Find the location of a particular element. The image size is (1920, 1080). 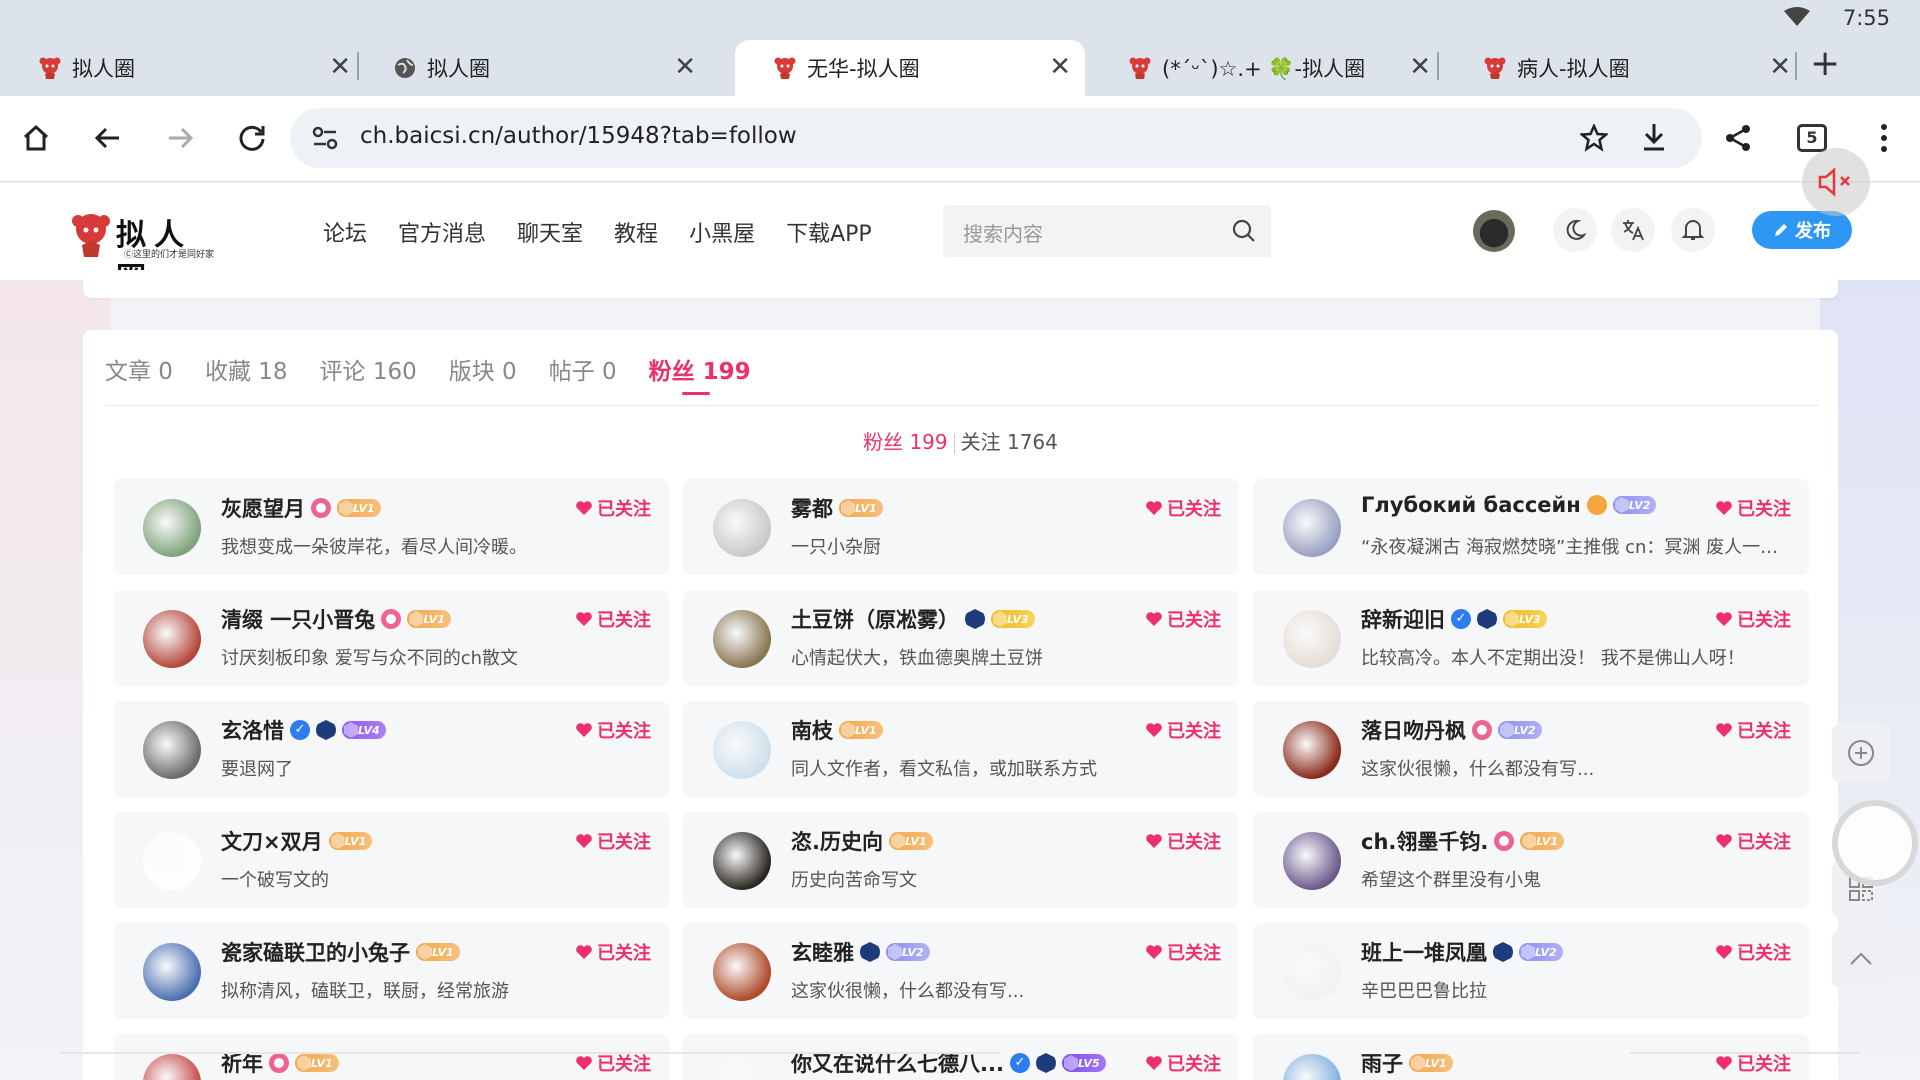

translate-button is located at coordinates (1633, 230).